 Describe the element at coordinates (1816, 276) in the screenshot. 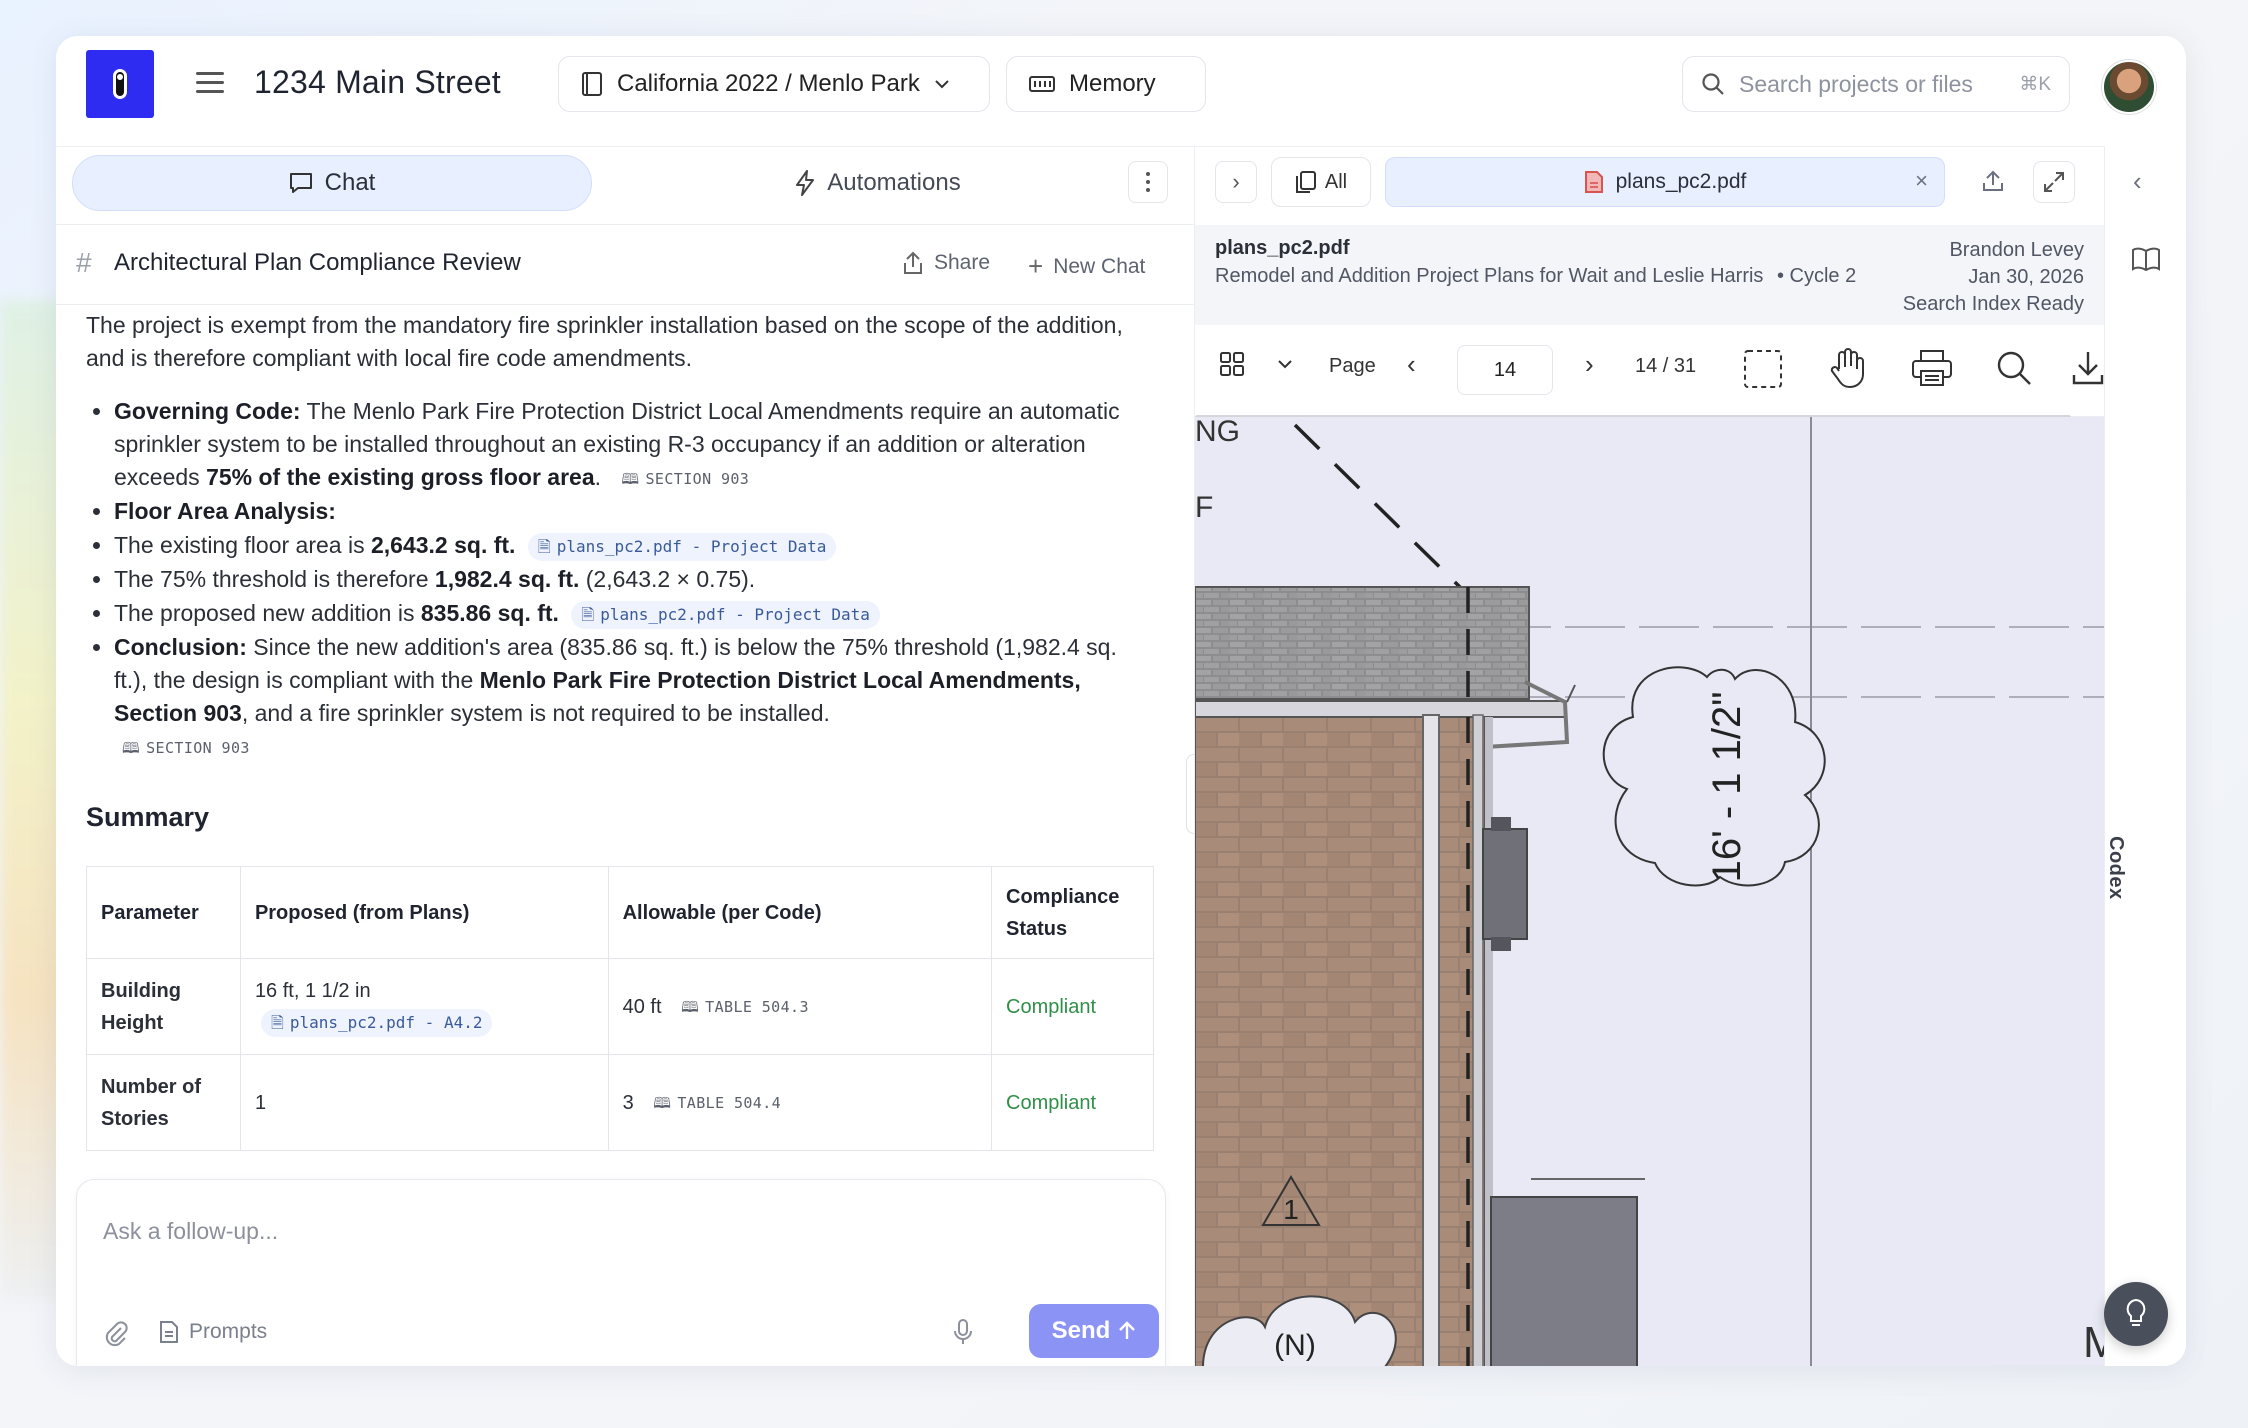

I see `cycle-badge: • Cycle 2` at that location.